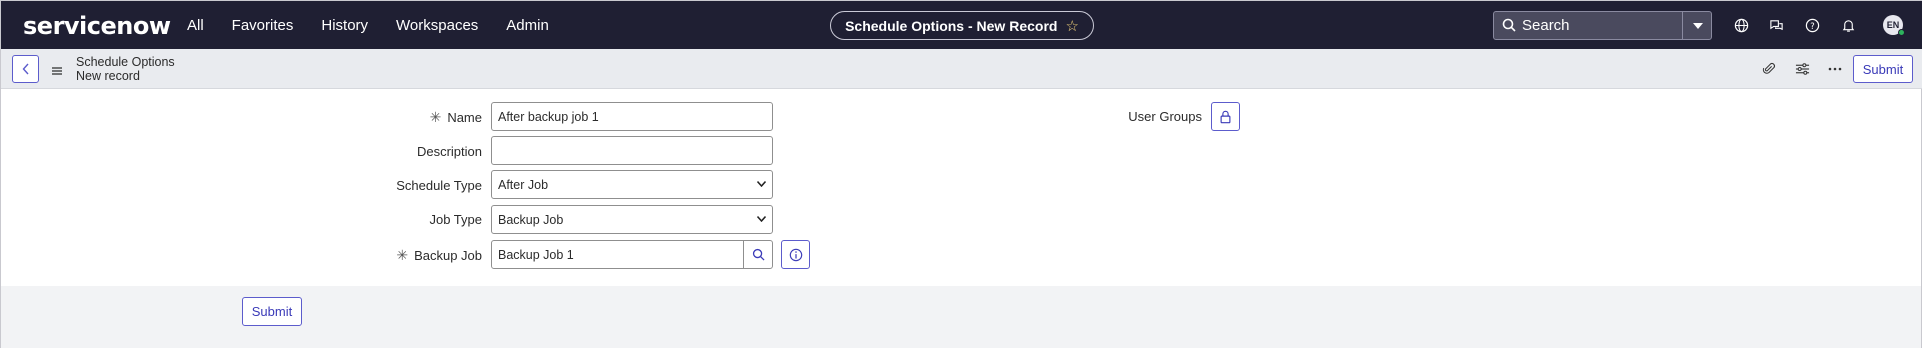  Describe the element at coordinates (57, 72) in the screenshot. I see `context-menu-icon` at that location.